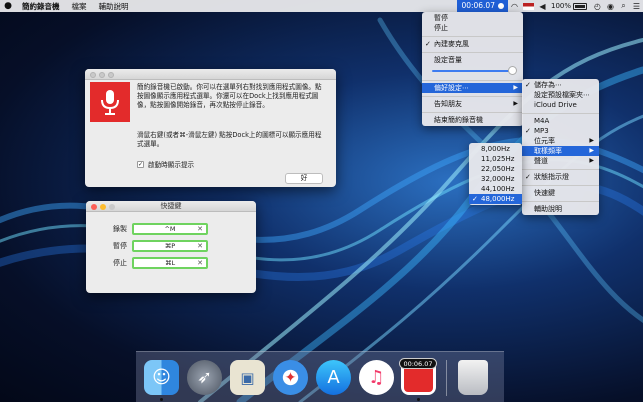 The image size is (643, 402). I want to click on status-timer-text: 00:06.07, so click(478, 5).